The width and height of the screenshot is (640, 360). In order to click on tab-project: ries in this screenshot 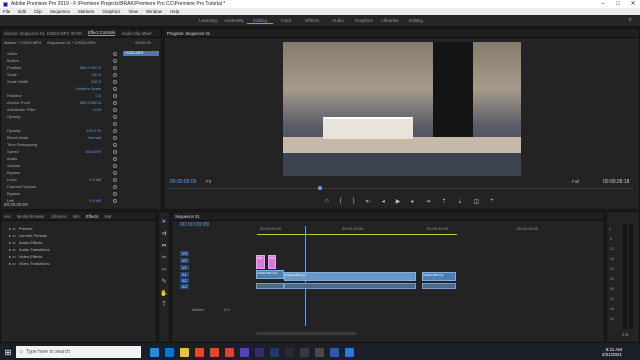, I will do `click(7, 216)`.